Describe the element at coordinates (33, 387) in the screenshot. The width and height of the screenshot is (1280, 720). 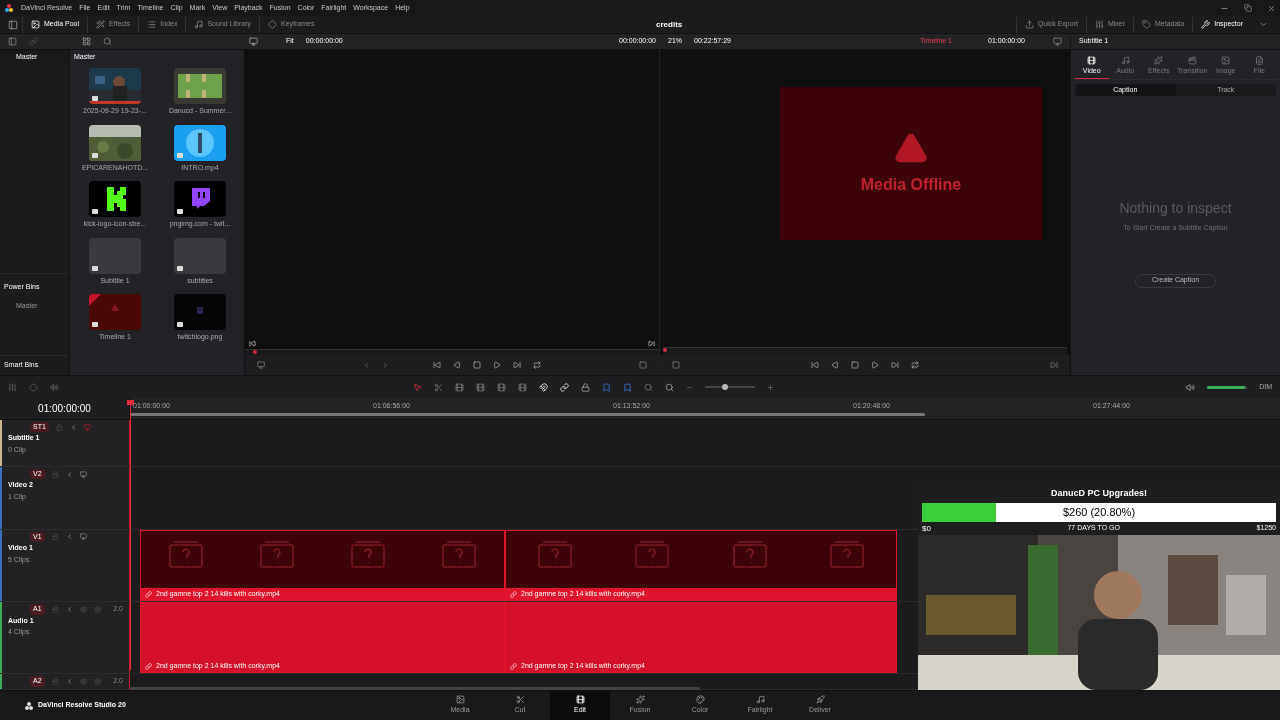
I see `keyframe-icon` at that location.